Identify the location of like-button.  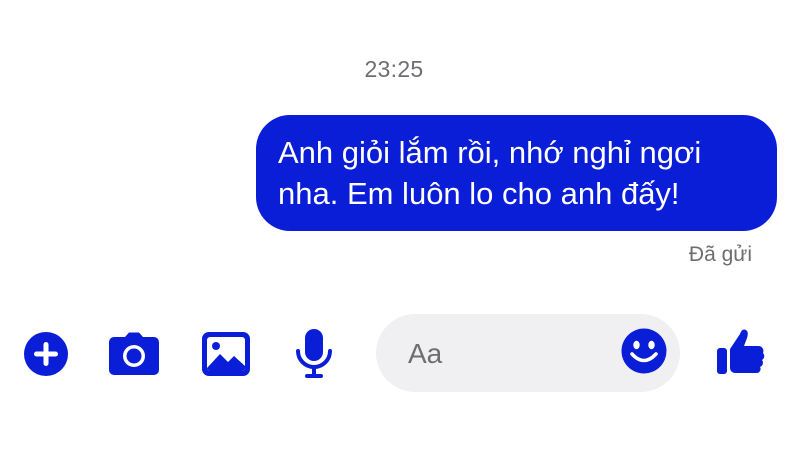
(741, 351).